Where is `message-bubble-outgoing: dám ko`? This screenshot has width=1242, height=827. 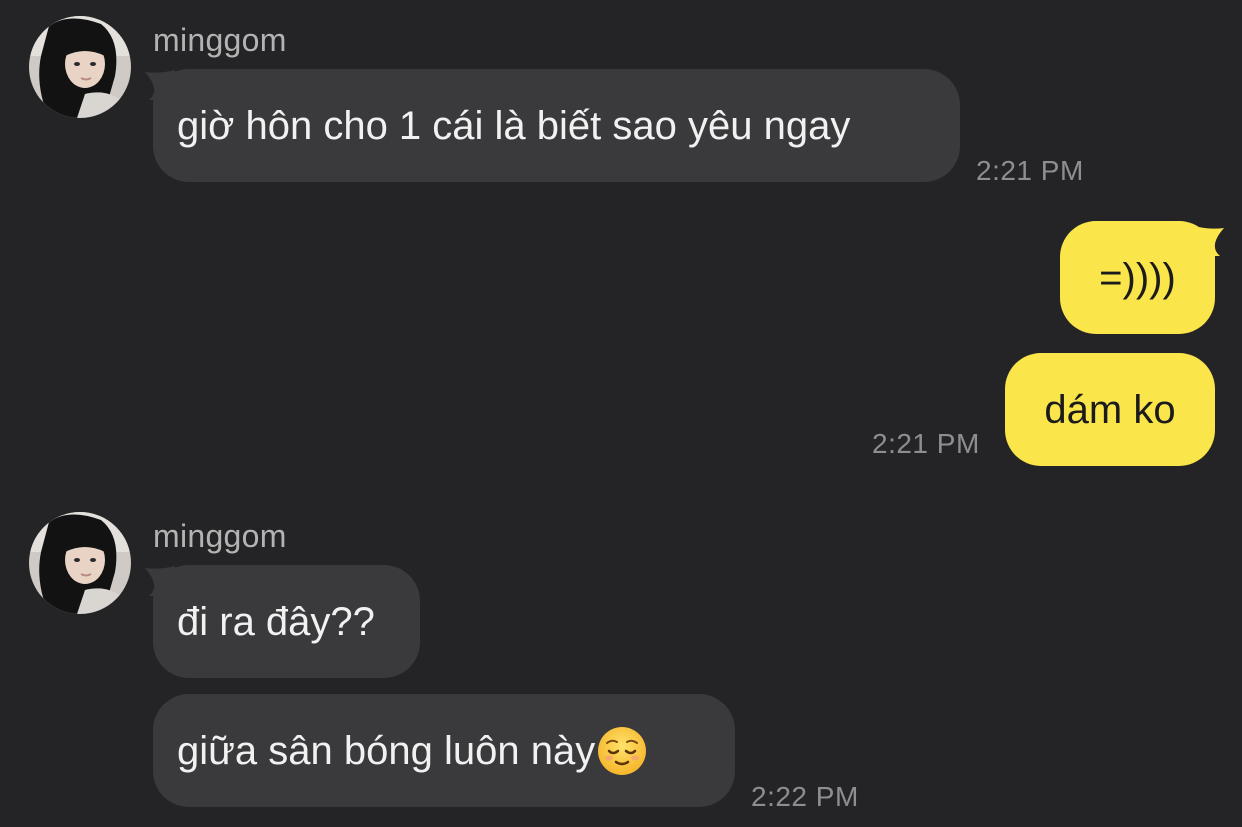 message-bubble-outgoing: dám ko is located at coordinates (1110, 409).